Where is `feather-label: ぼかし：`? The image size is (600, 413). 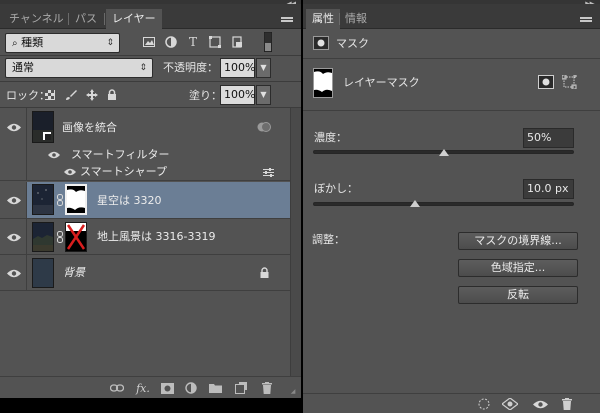
feather-label: ぼかし： is located at coordinates (336, 188).